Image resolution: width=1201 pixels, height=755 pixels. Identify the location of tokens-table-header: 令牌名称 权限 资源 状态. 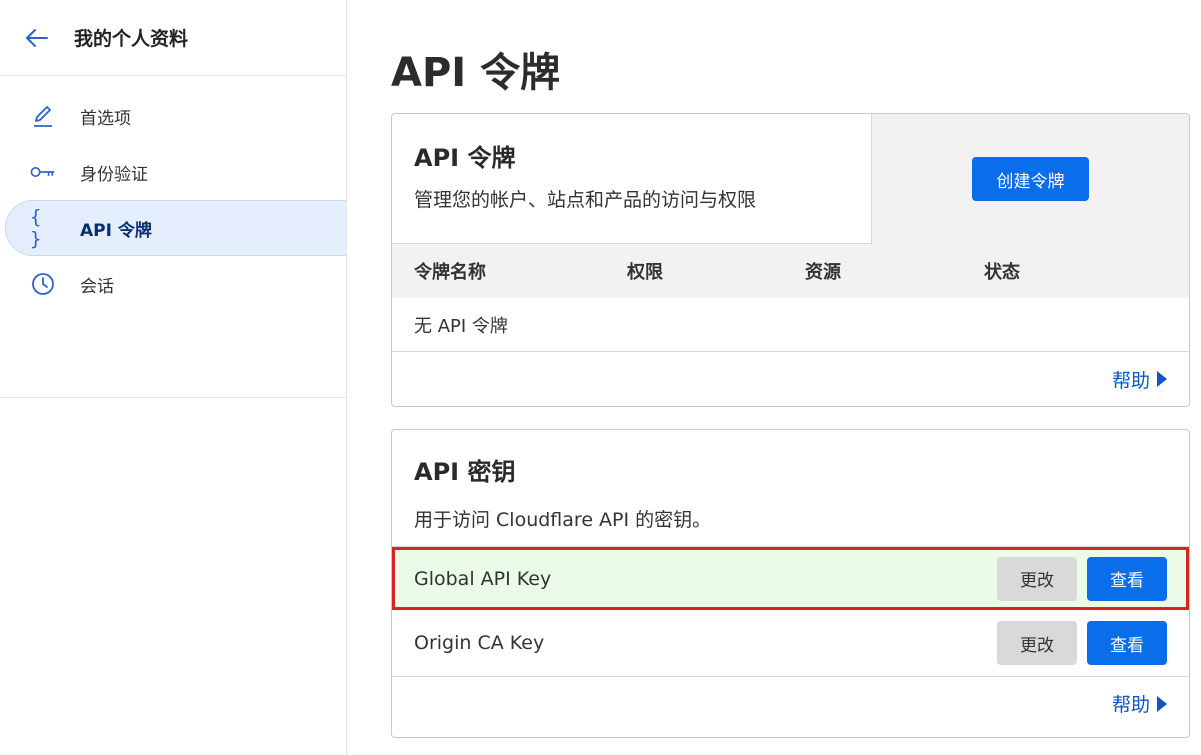
(790, 271).